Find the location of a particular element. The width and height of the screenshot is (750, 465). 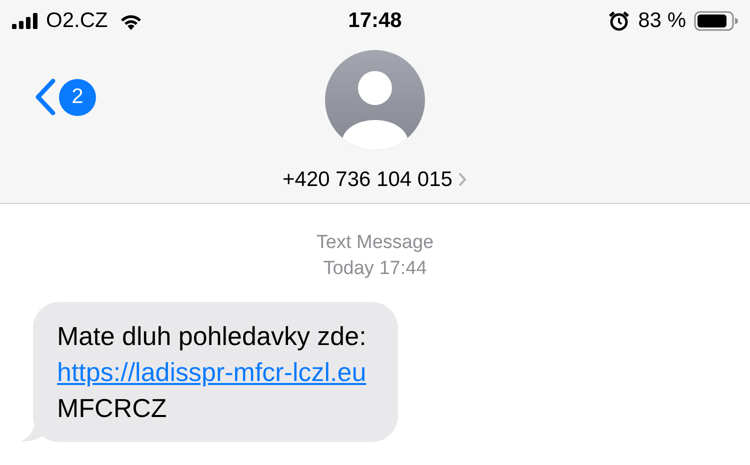

message-link: https://ladisspr-mfcr-lczl.eu is located at coordinates (211, 372).